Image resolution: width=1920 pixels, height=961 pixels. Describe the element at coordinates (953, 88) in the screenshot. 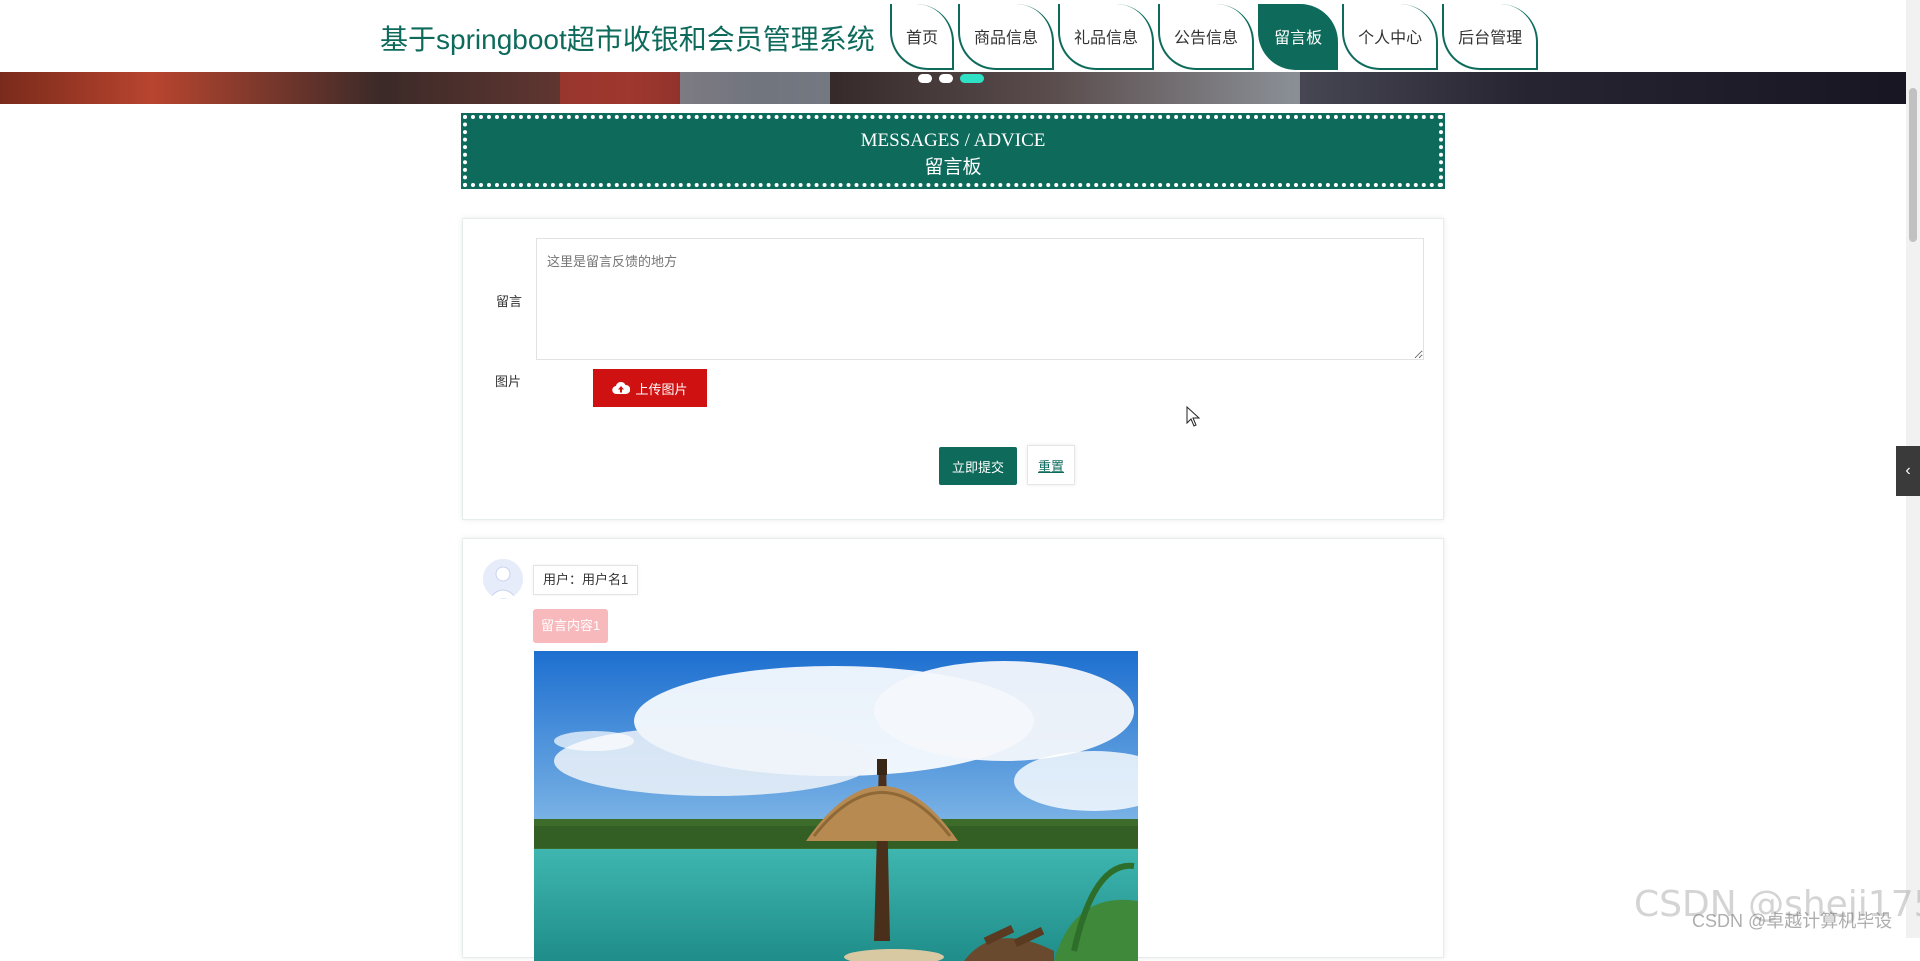

I see `banner-carousel` at that location.